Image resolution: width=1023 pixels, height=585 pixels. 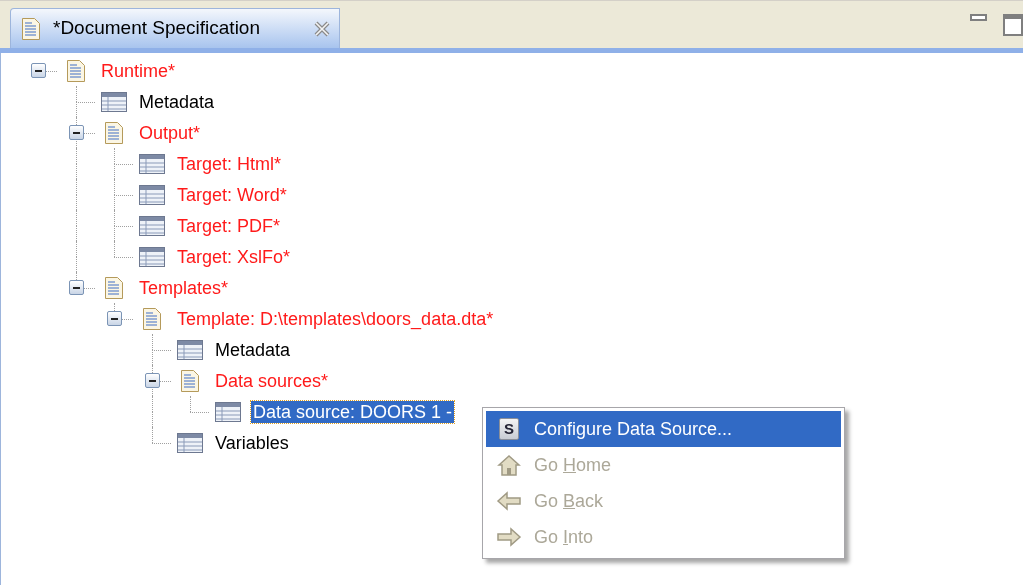 I want to click on tree-item: Variables, so click(x=252, y=442).